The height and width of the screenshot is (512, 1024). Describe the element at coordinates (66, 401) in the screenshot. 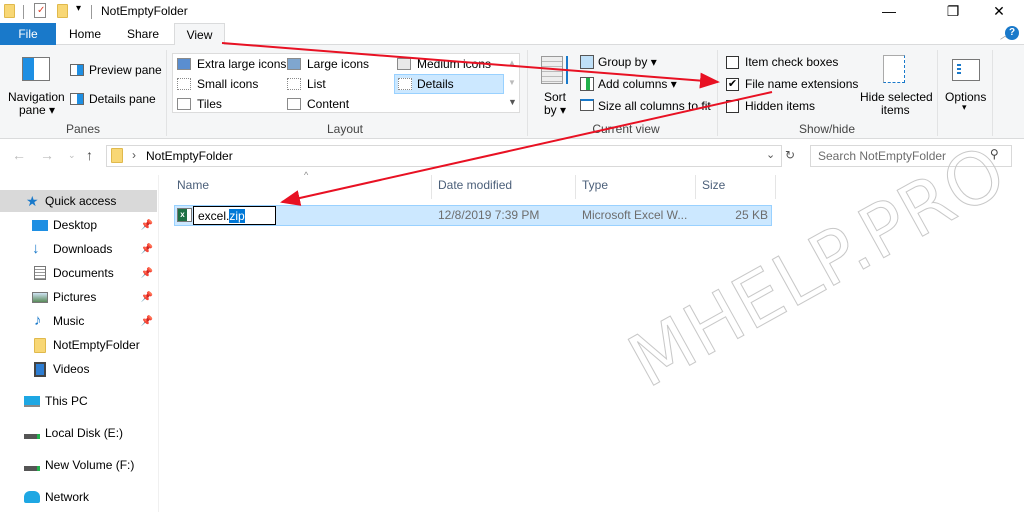

I see `nav-label: This PC` at that location.